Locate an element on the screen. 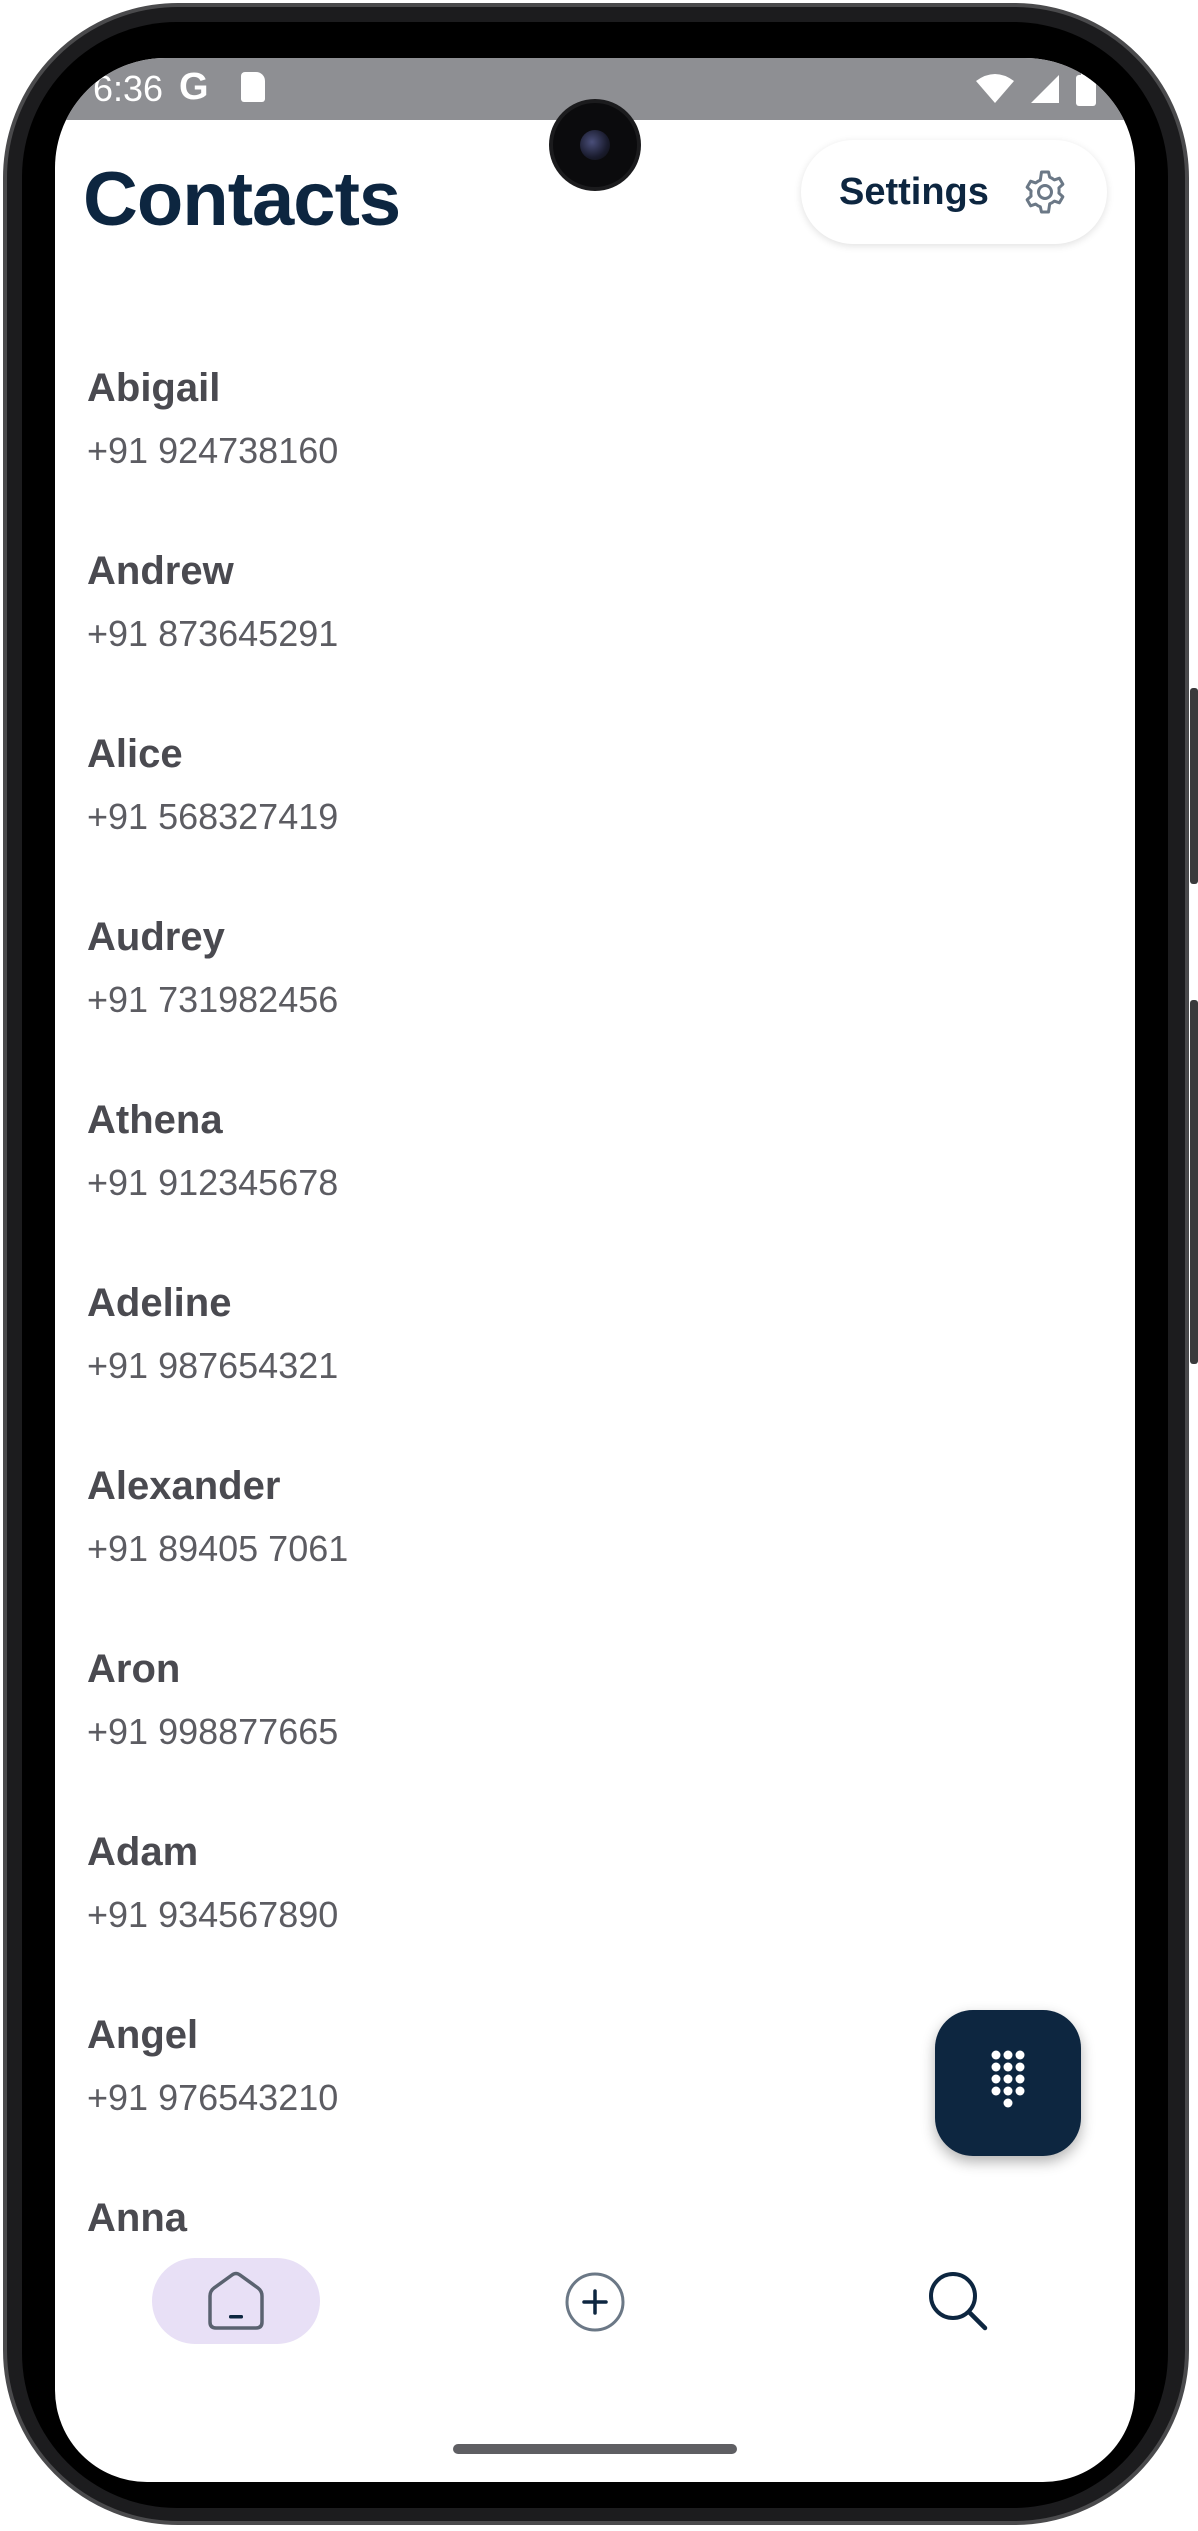 This screenshot has height=2531, width=1198. dialpad-button is located at coordinates (1008, 2083).